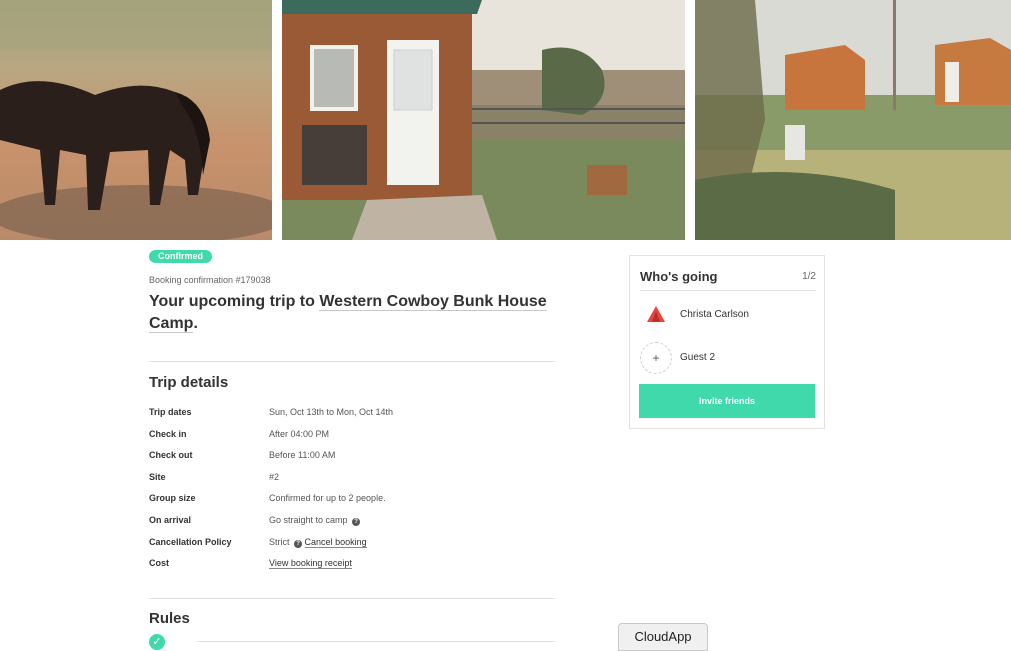  What do you see at coordinates (698, 357) in the screenshot?
I see `guest-name: Guest 2` at bounding box center [698, 357].